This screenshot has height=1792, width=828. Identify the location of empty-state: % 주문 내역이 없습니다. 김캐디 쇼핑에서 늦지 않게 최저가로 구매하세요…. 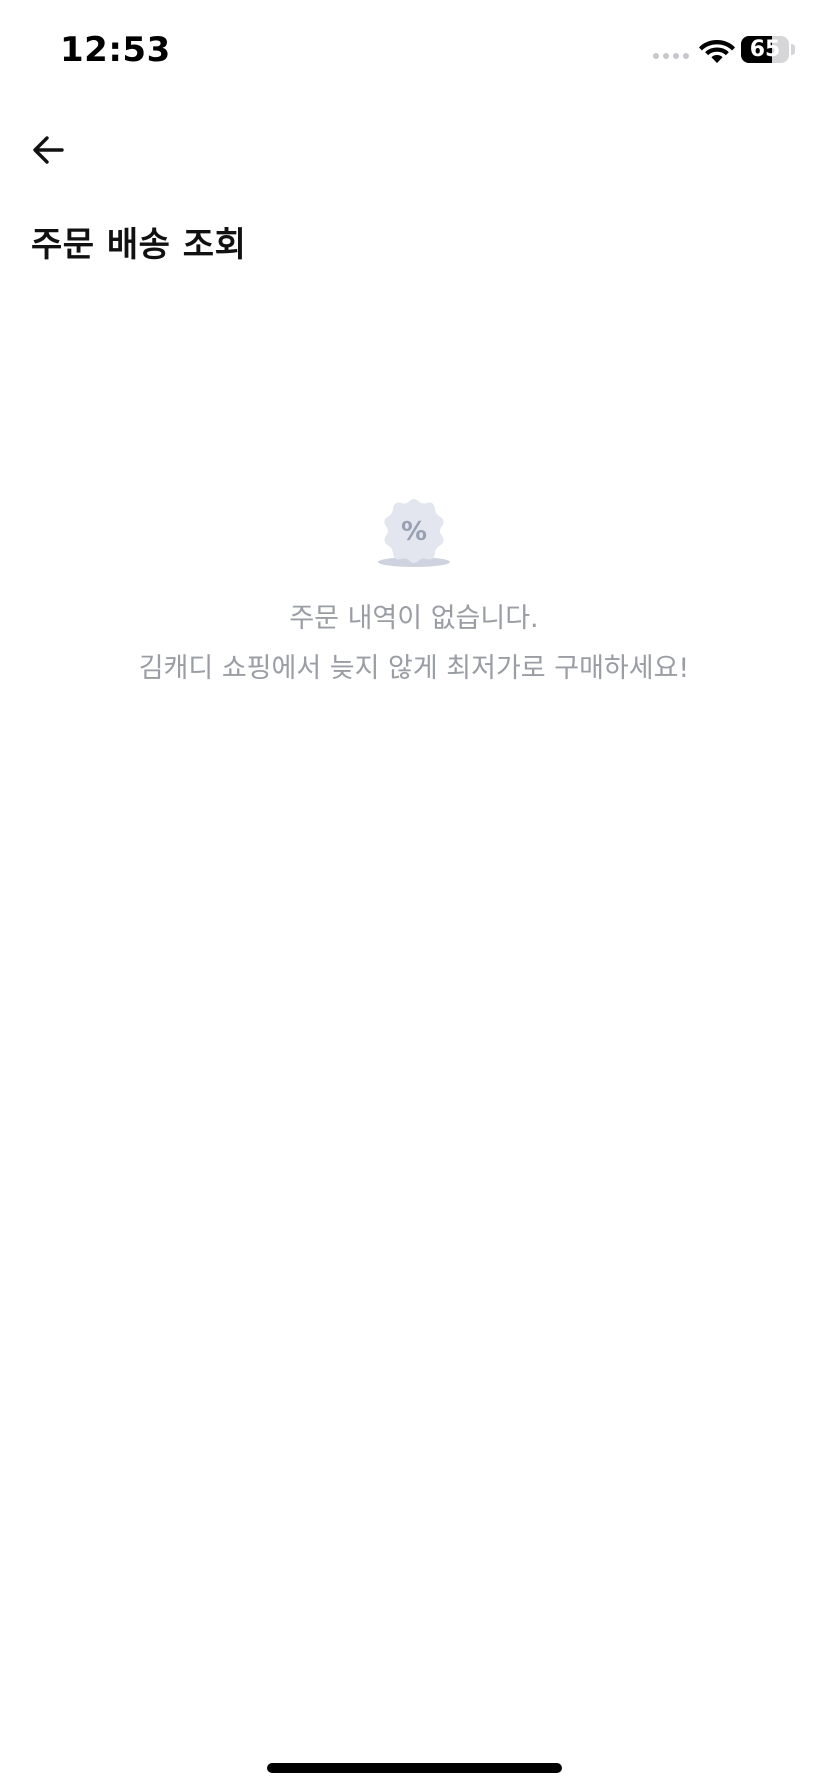
(414, 595).